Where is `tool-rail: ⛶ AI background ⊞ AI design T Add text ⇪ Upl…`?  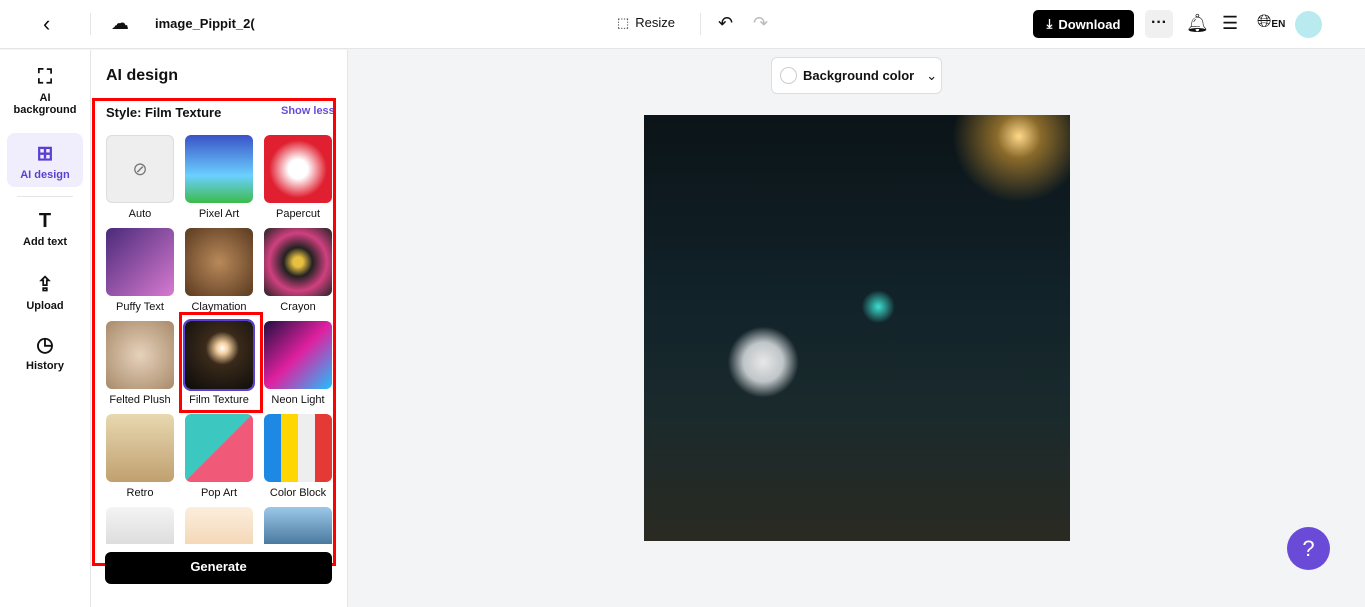 tool-rail: ⛶ AI background ⊞ AI design T Add text ⇪ Upl… is located at coordinates (45, 328).